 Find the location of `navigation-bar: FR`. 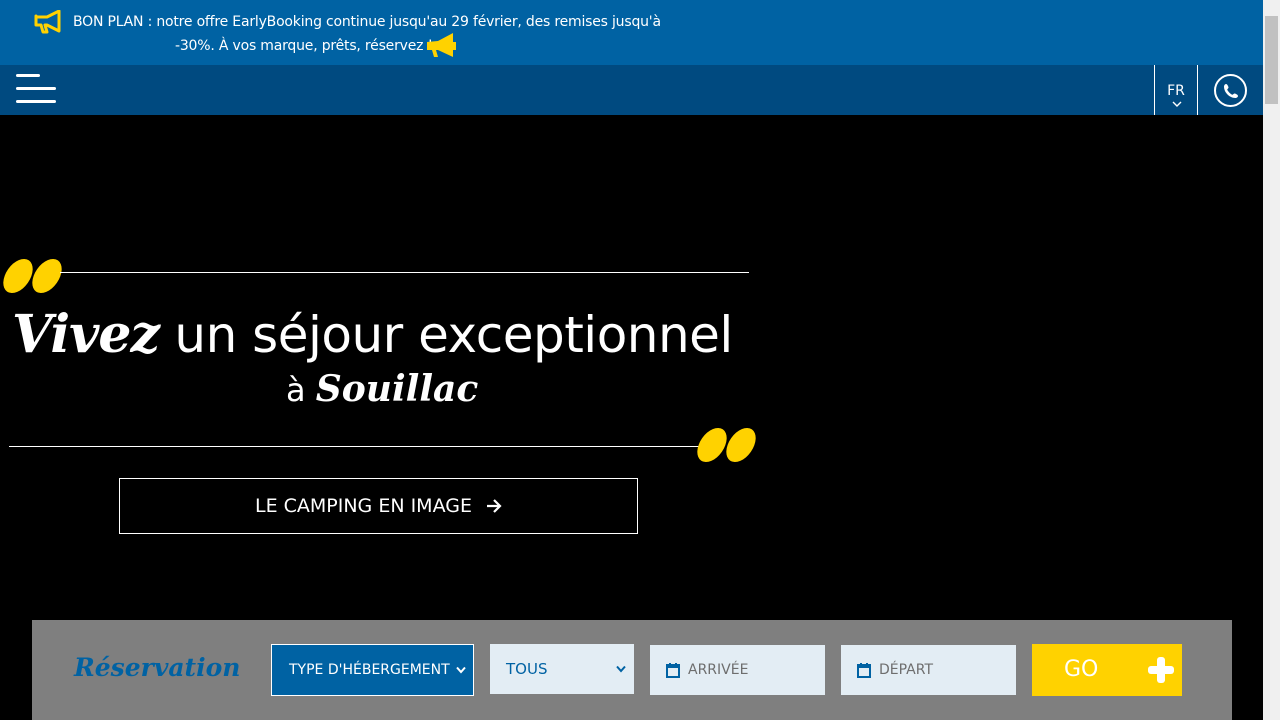

navigation-bar: FR is located at coordinates (631, 90).